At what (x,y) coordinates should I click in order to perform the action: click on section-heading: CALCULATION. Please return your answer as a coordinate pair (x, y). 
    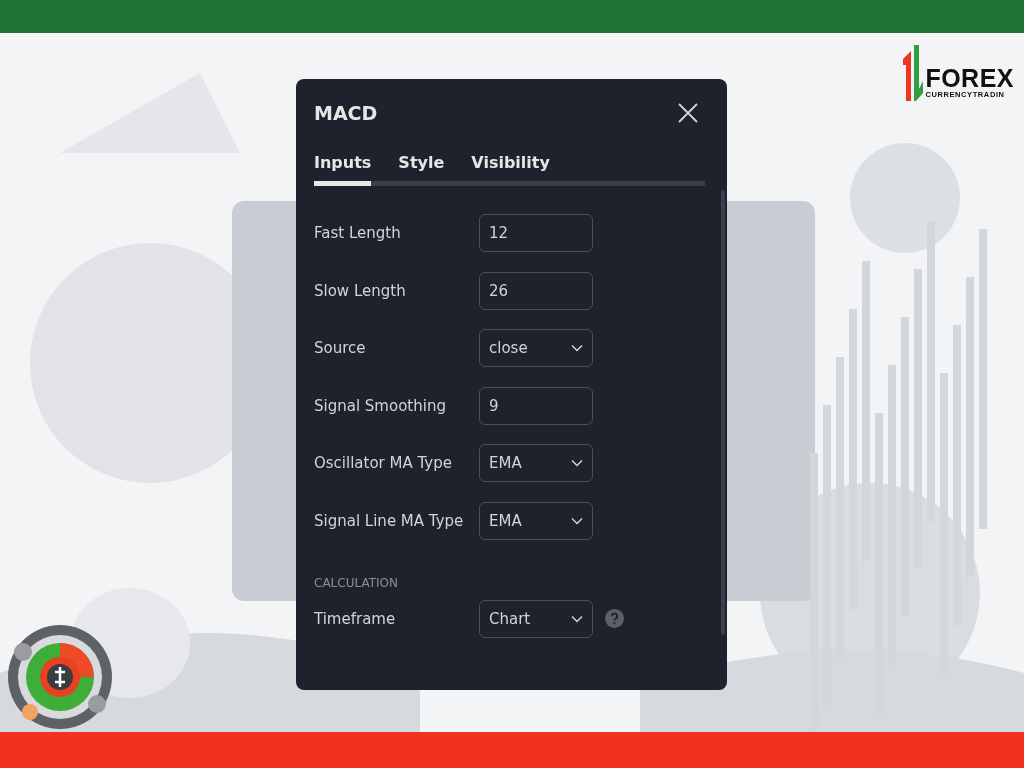
    Looking at the image, I should click on (356, 582).